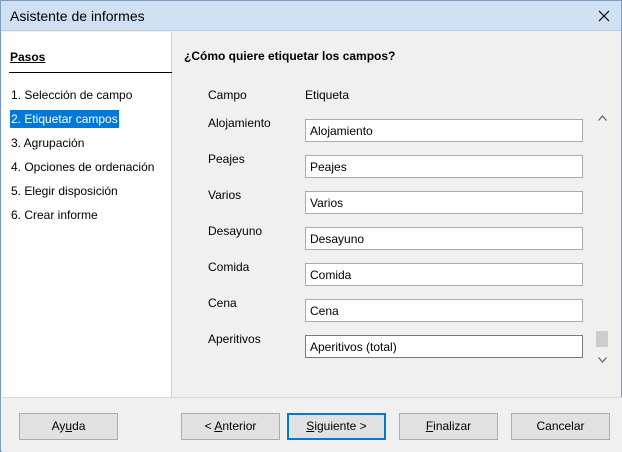 Image resolution: width=622 pixels, height=452 pixels. What do you see at coordinates (222, 303) in the screenshot?
I see `field-name: Cena` at bounding box center [222, 303].